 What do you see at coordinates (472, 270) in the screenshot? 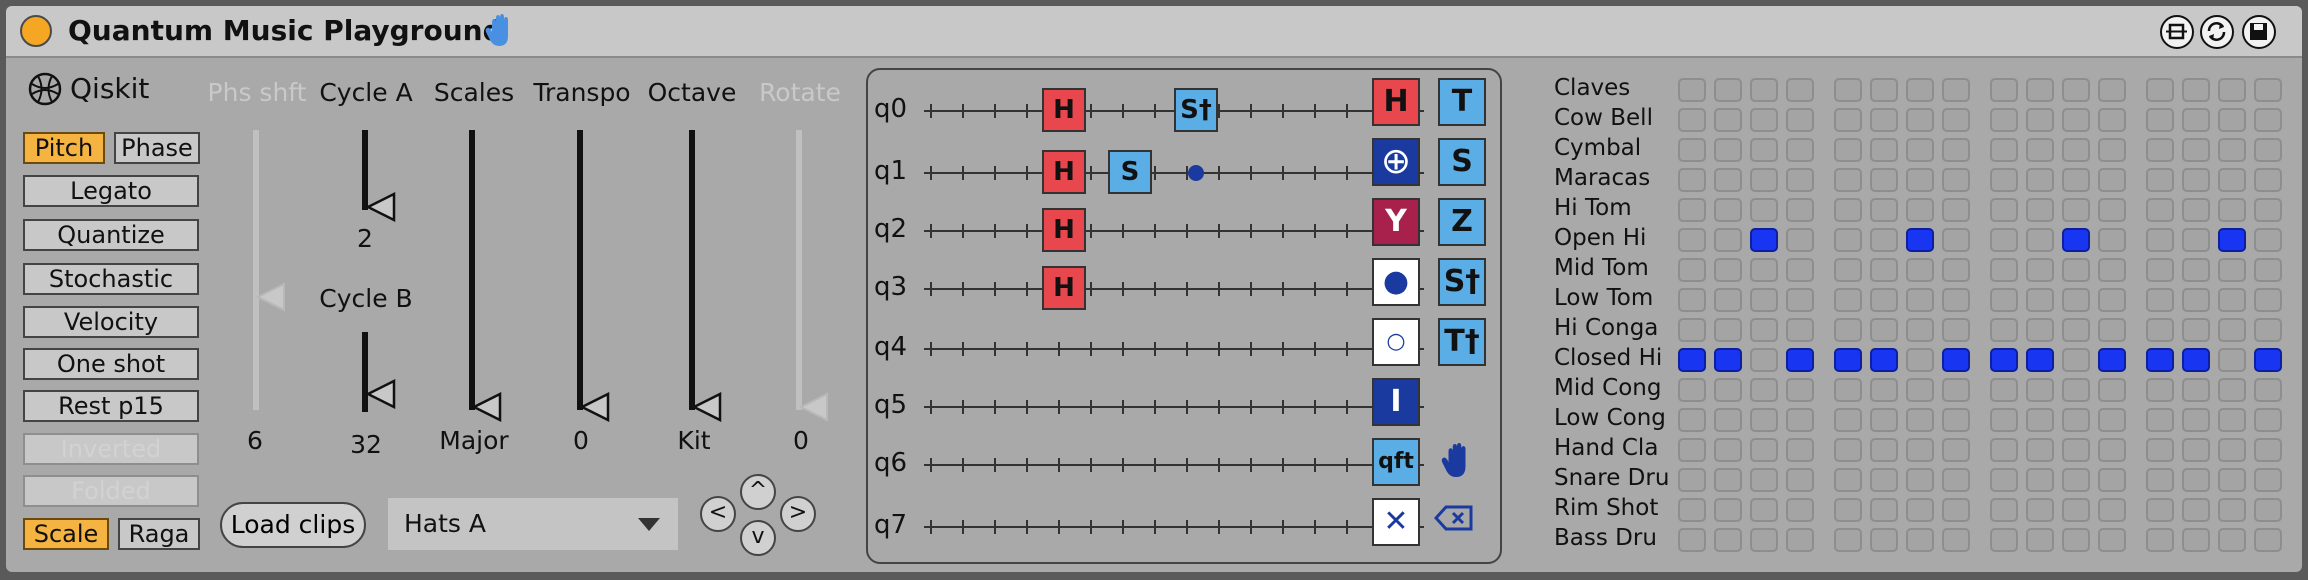
I see `scales-slider` at bounding box center [472, 270].